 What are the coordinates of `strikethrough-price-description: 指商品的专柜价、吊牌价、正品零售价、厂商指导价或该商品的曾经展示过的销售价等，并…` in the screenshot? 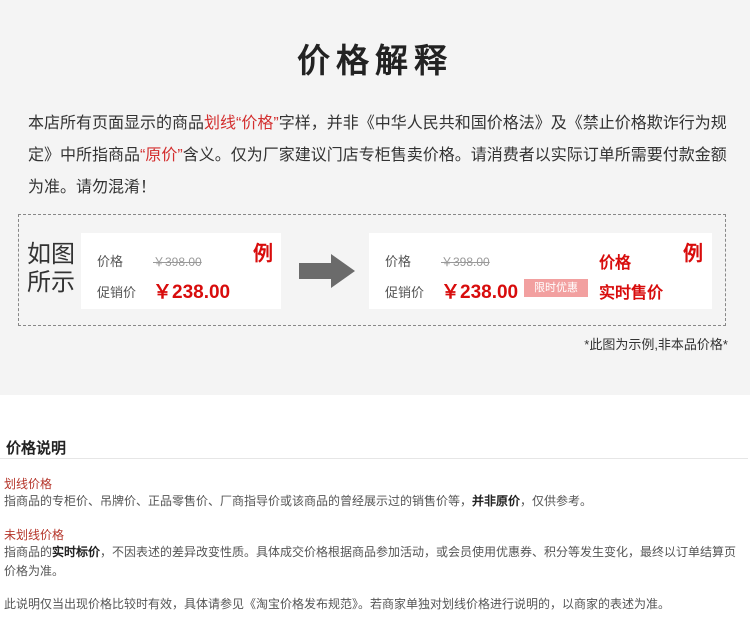 It's located at (374, 501).